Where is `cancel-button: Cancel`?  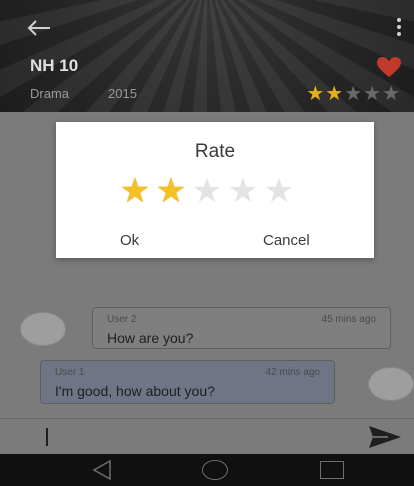
cancel-button: Cancel is located at coordinates (286, 240).